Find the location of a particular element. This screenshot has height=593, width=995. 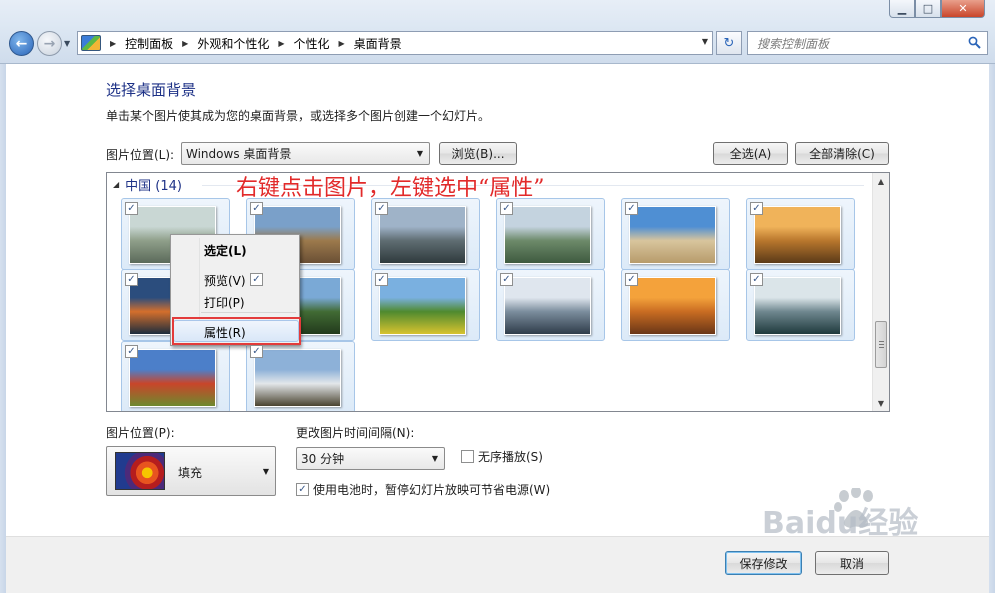

interval-label: 更改图片时间间隔(N): is located at coordinates (355, 433).